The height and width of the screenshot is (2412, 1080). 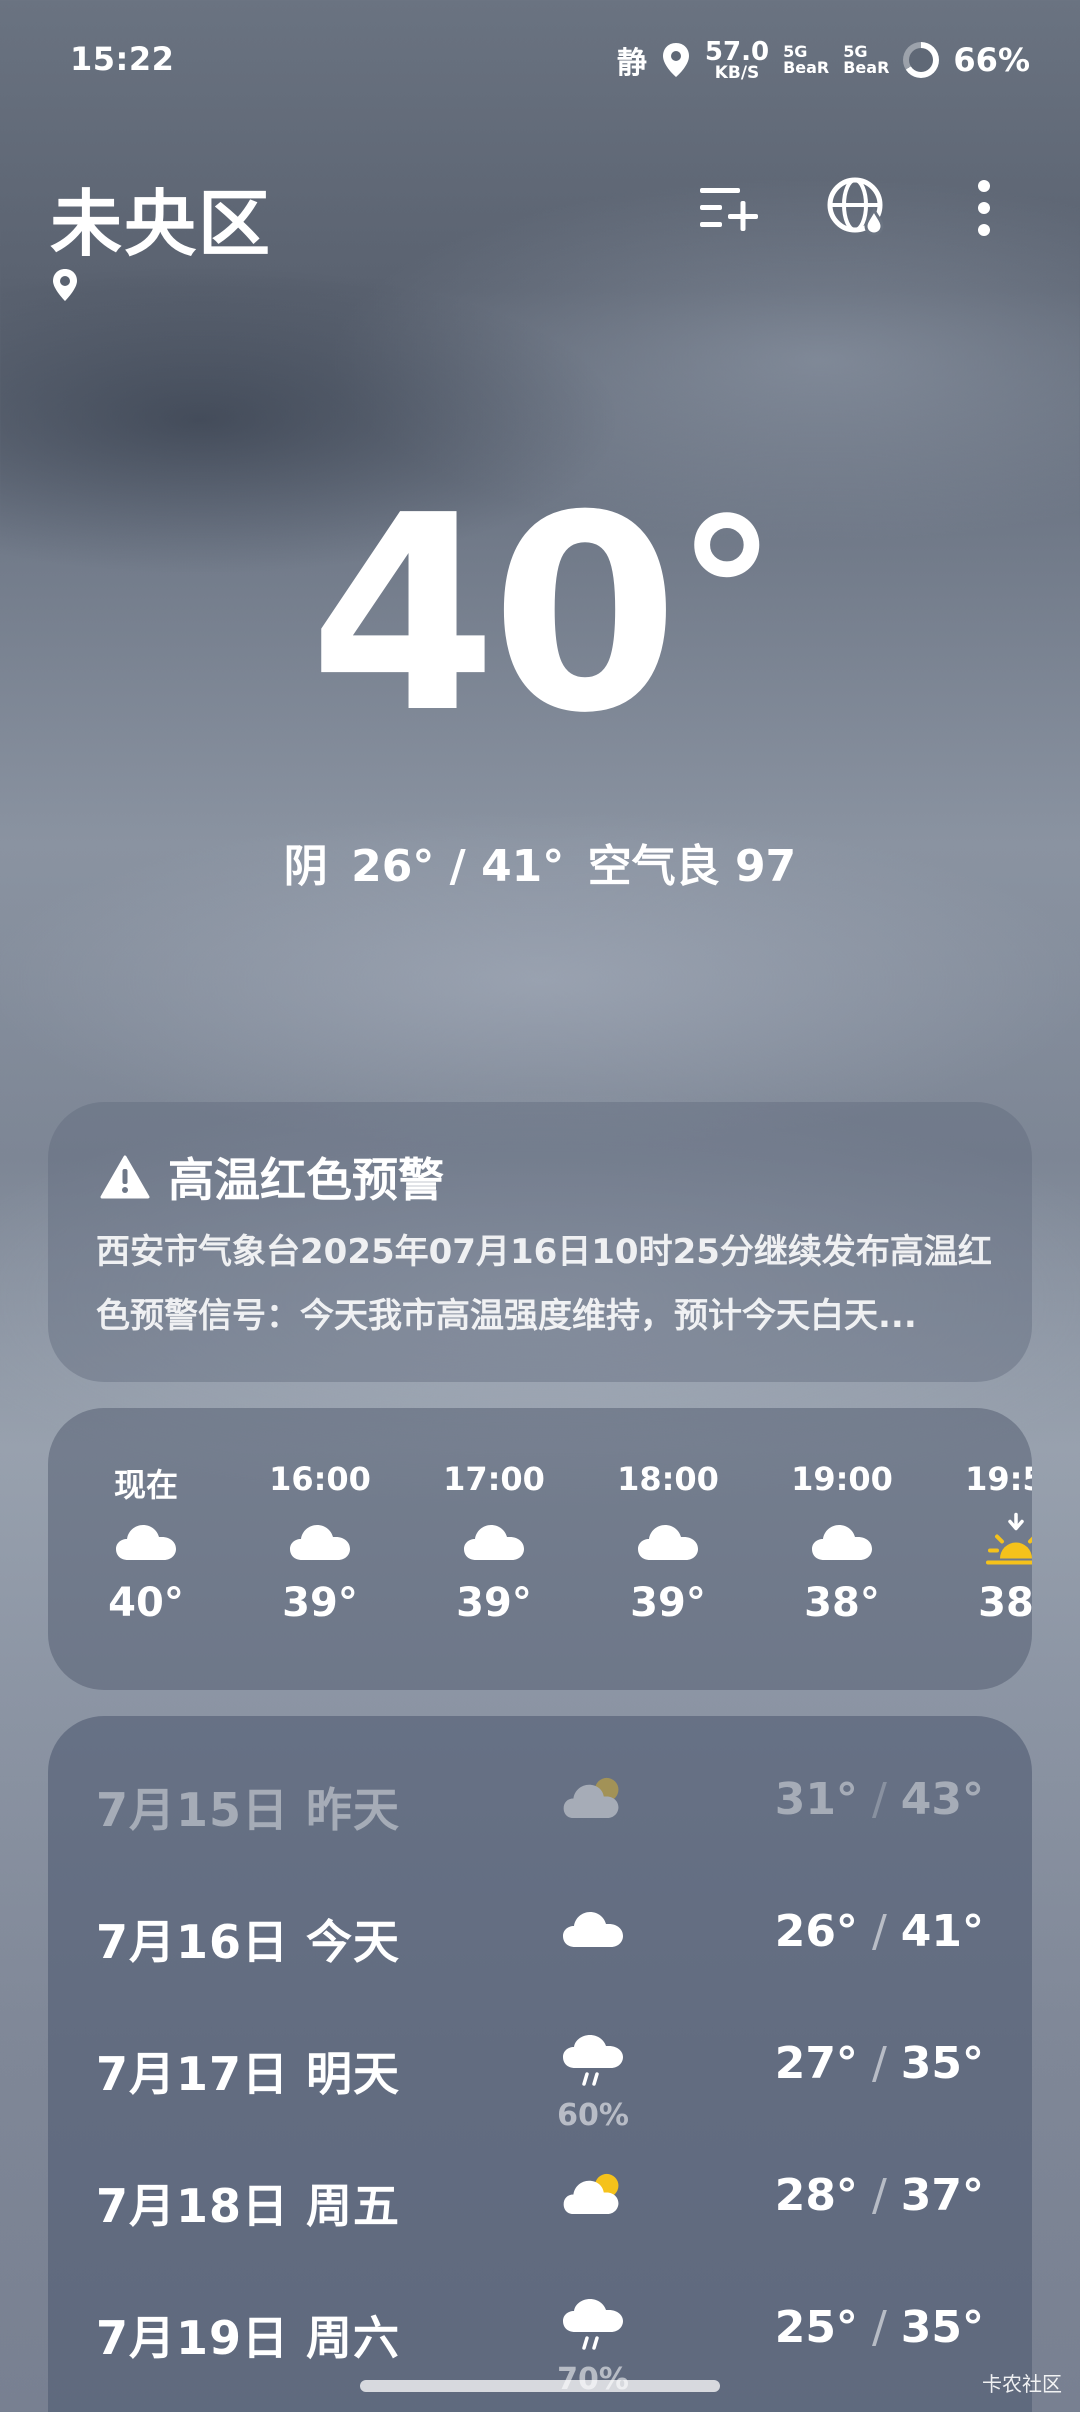 I want to click on daily-temps: 28° / 37°, so click(x=879, y=2195).